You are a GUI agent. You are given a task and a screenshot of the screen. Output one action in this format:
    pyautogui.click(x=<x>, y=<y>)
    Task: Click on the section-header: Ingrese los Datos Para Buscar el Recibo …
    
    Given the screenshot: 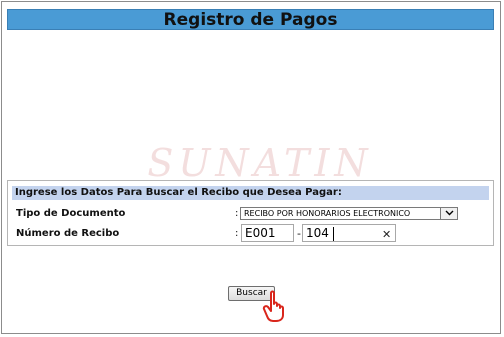 What is the action you would take?
    pyautogui.click(x=250, y=193)
    